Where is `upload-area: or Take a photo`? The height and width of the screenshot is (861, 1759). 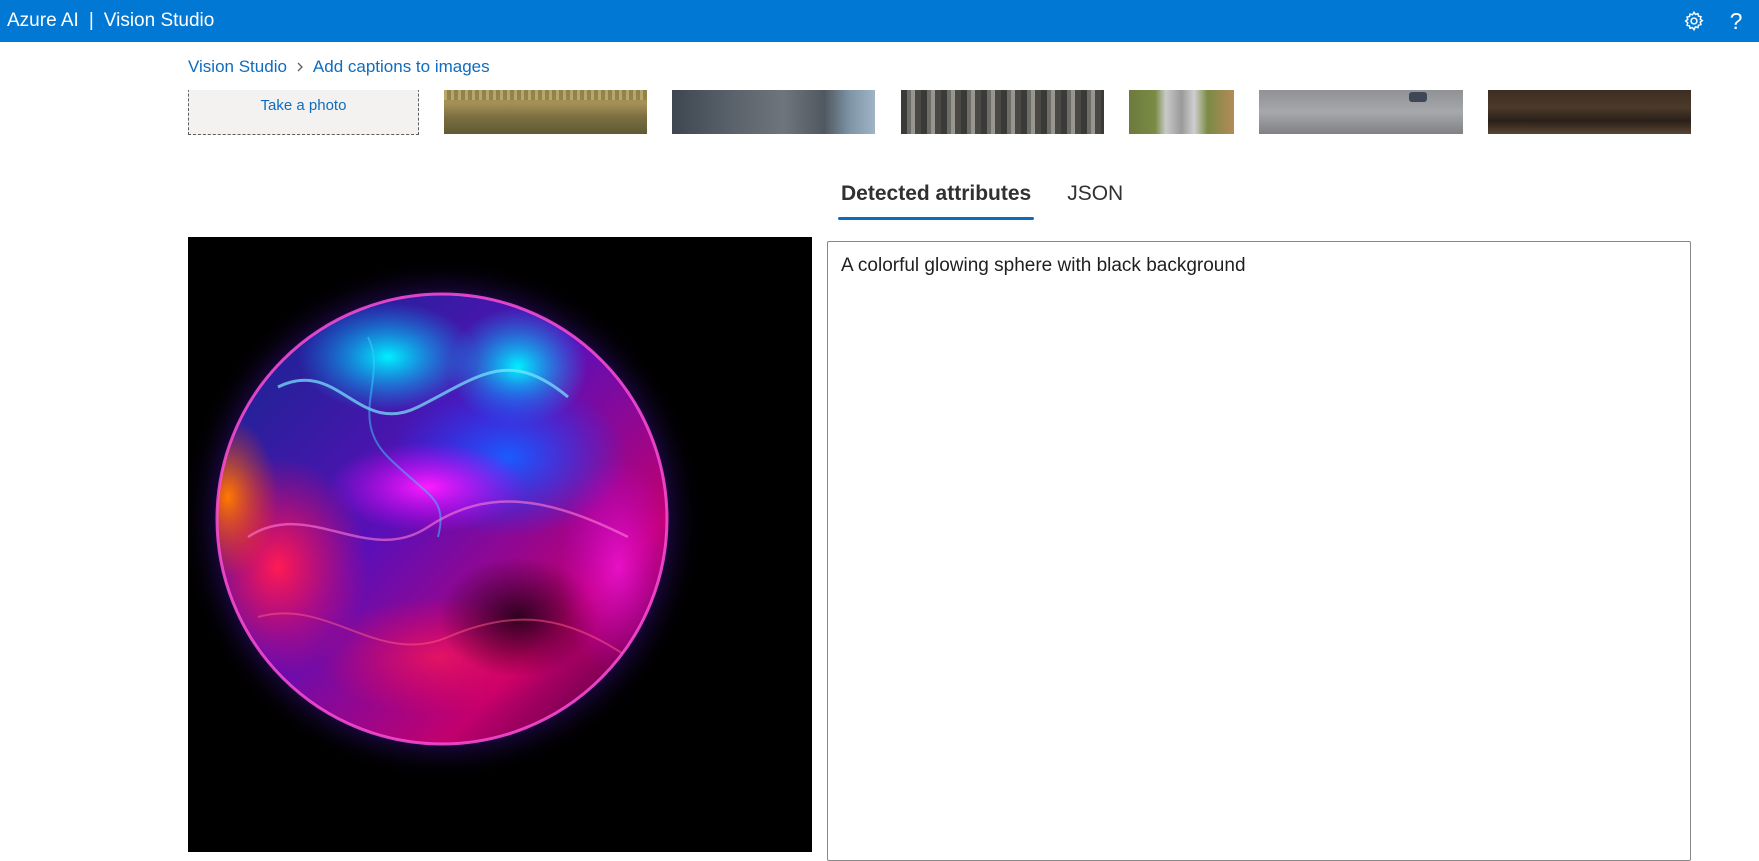
upload-area: or Take a photo is located at coordinates (303, 112).